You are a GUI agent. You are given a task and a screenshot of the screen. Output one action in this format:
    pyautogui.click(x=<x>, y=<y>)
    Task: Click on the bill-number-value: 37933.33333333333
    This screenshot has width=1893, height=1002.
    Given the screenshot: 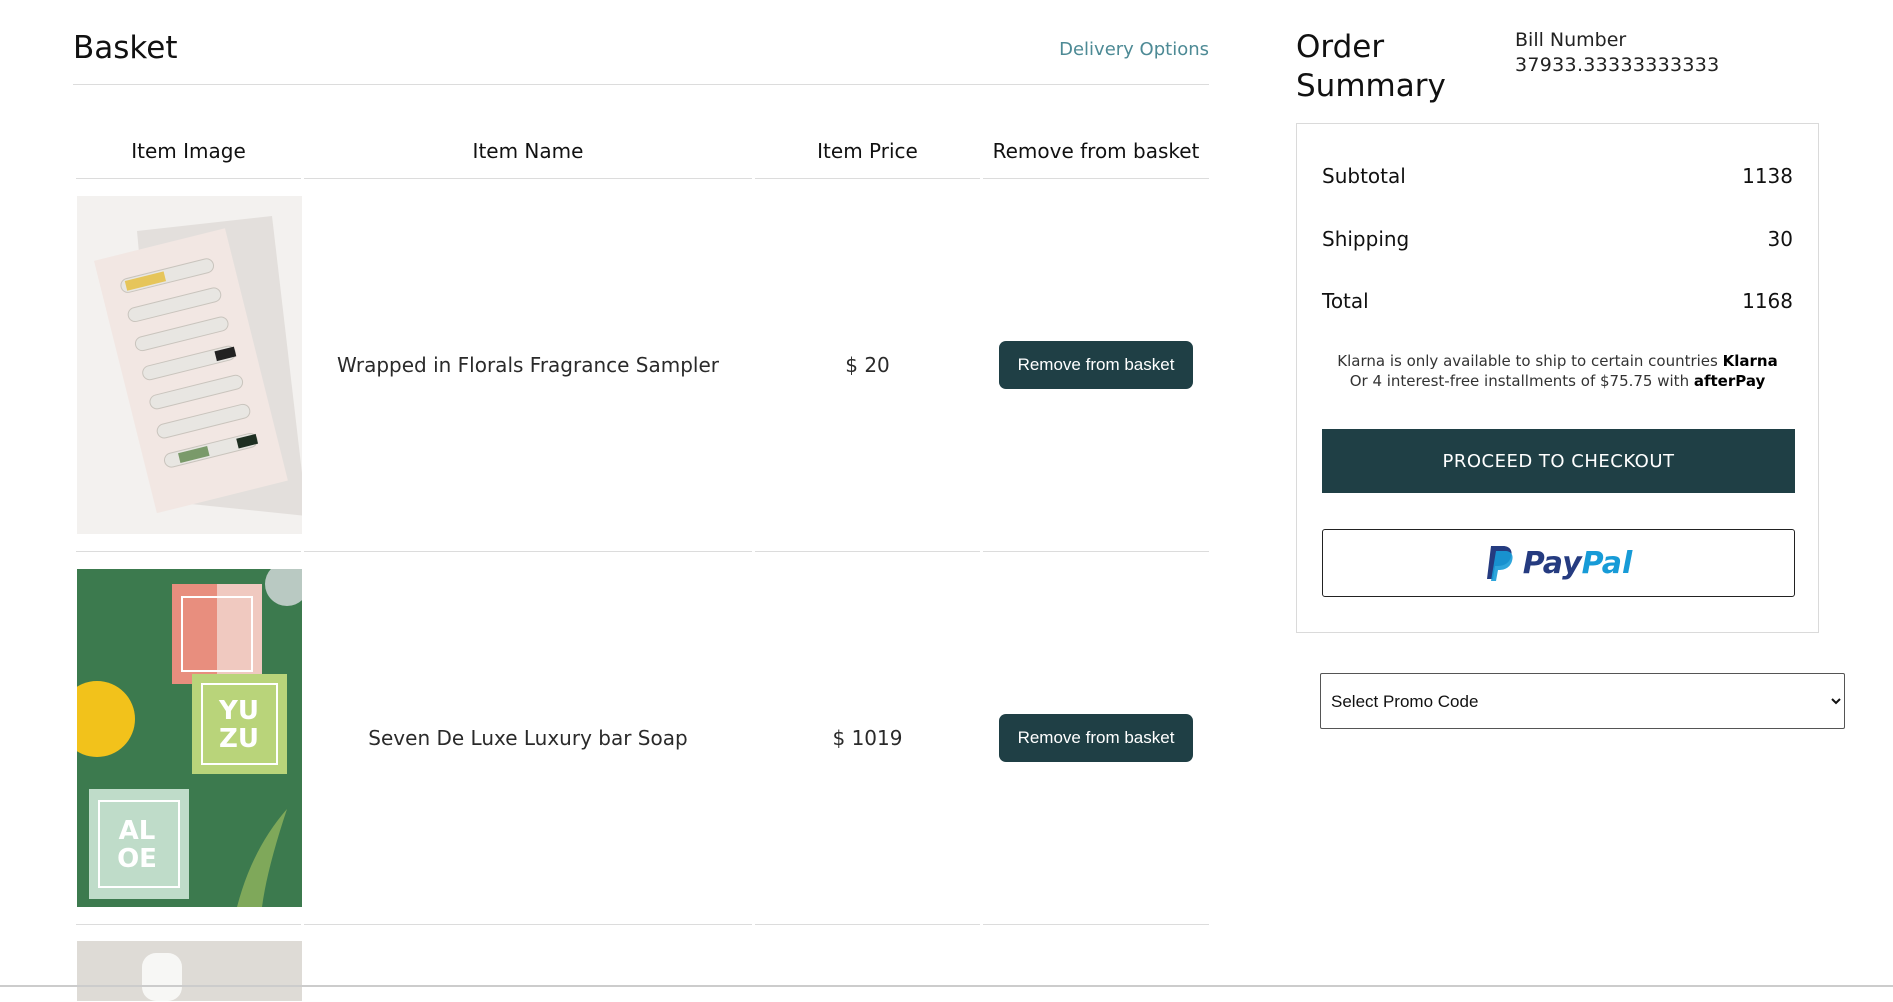 What is the action you would take?
    pyautogui.click(x=1617, y=65)
    